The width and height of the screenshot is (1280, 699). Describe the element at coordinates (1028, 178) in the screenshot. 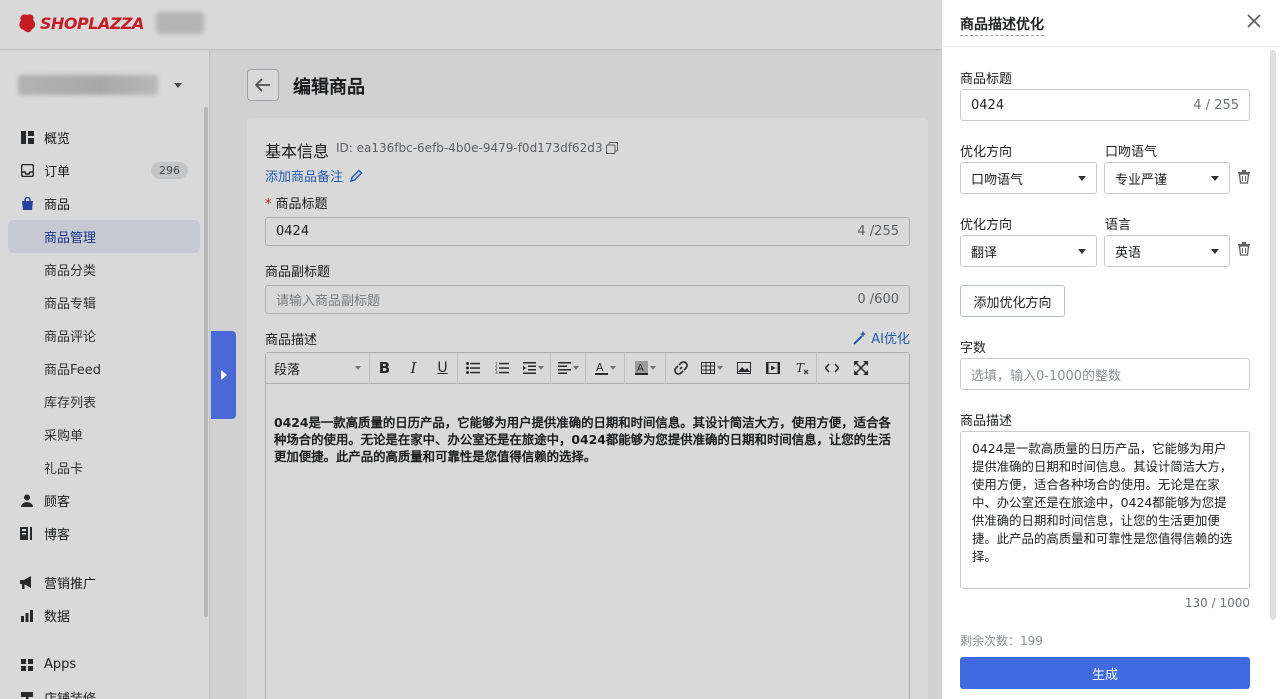

I see `direction-select-1: 口吻语气` at that location.